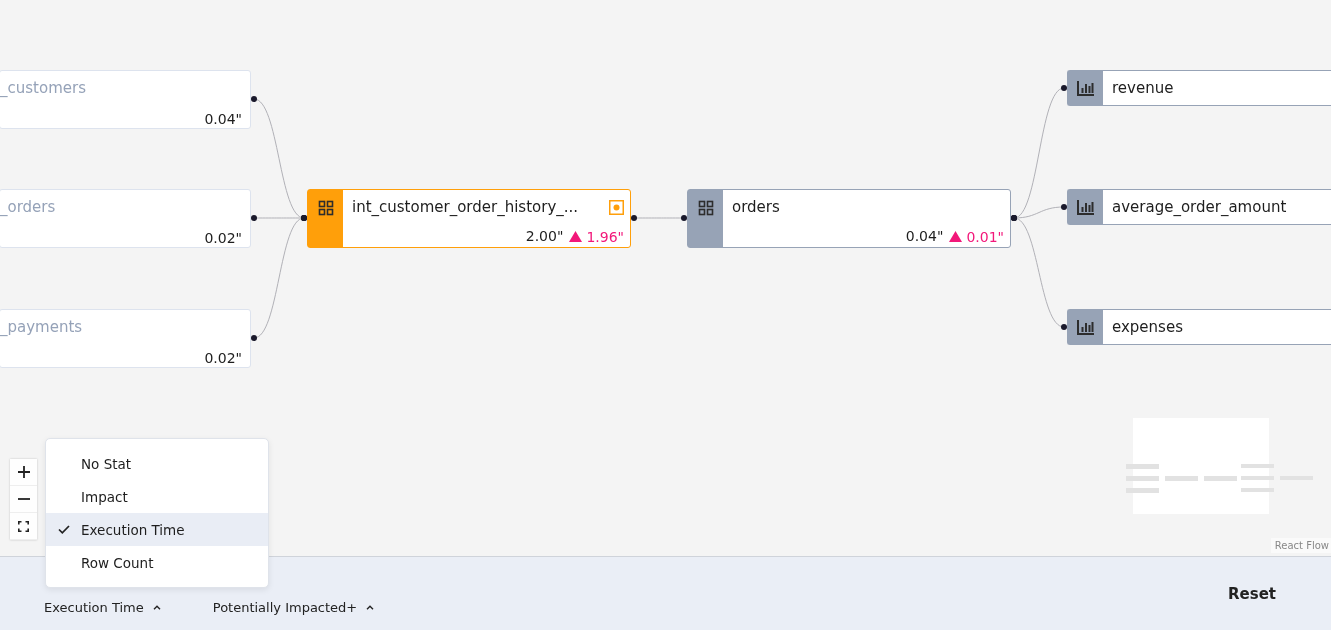 This screenshot has height=630, width=1331. What do you see at coordinates (157, 496) in the screenshot?
I see `menu-item: Impact` at bounding box center [157, 496].